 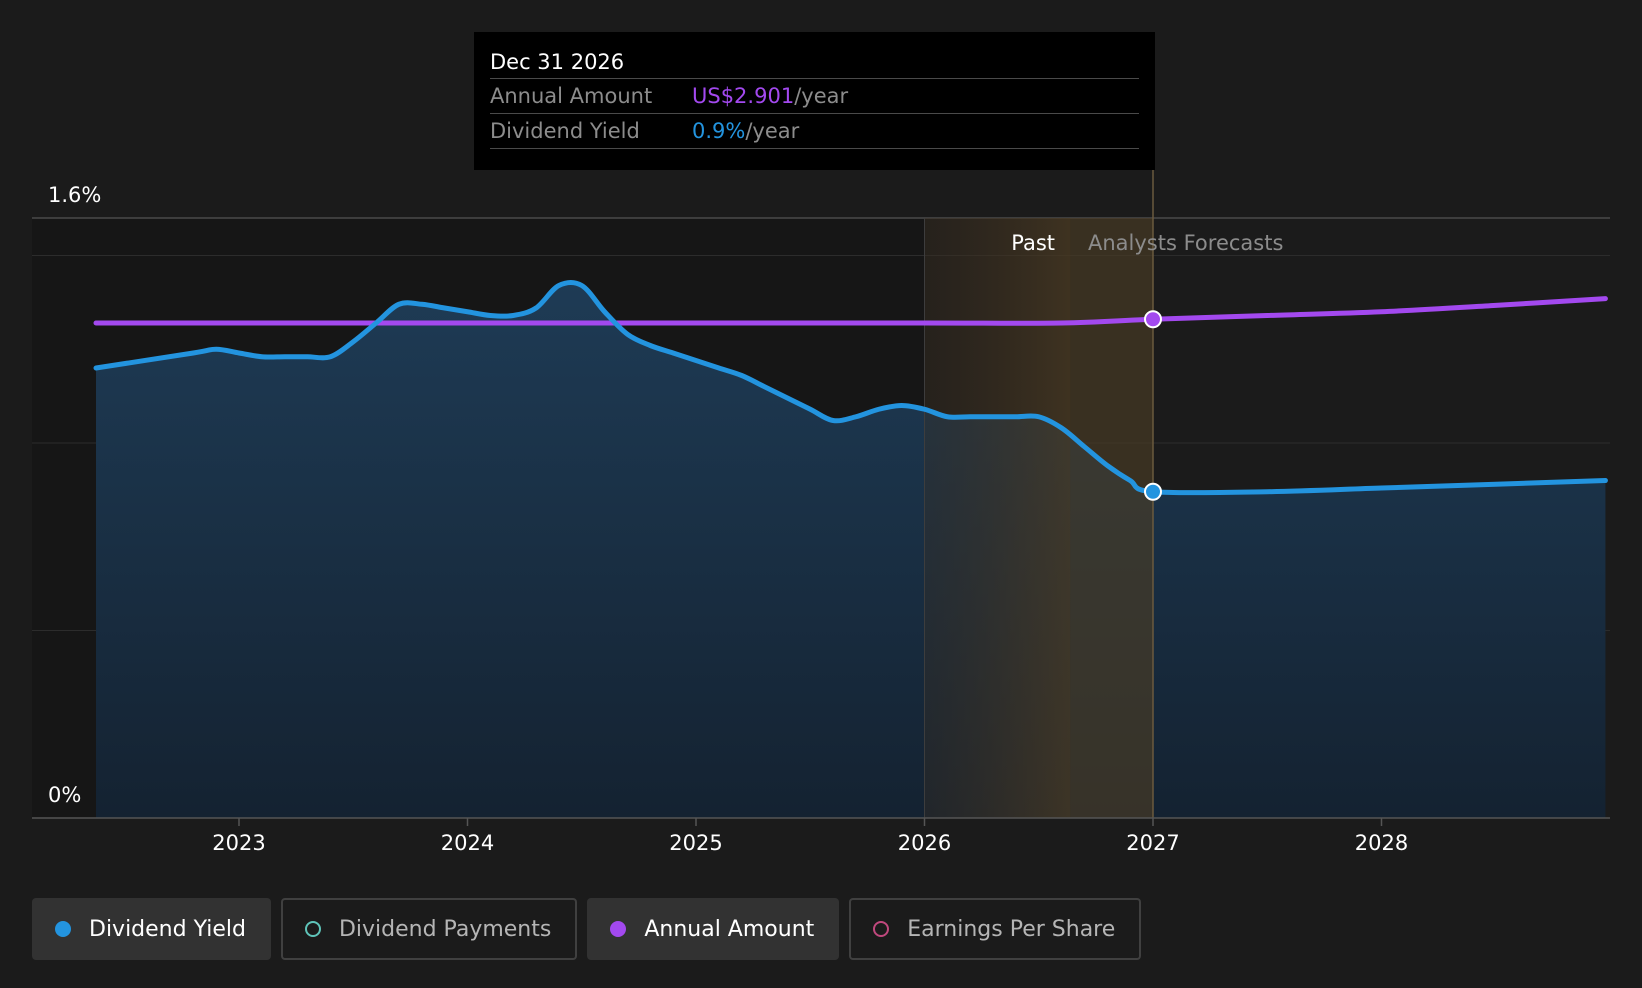 I want to click on legend-label: Earnings Per Share, so click(x=1011, y=929).